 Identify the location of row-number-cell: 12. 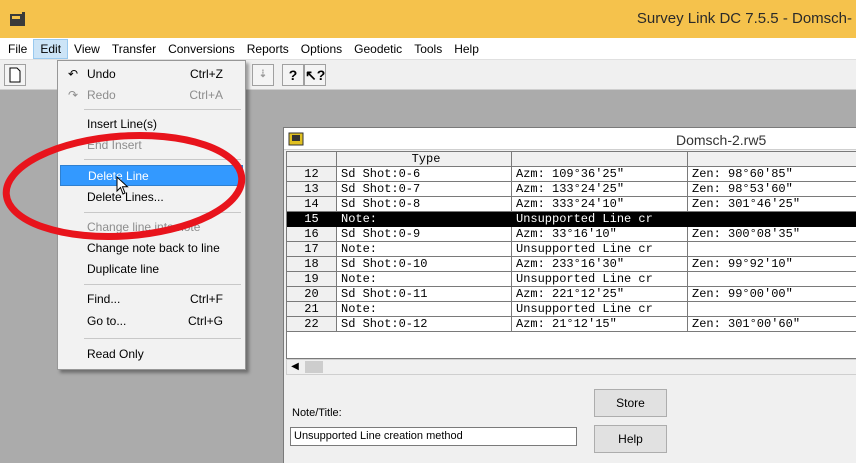
(312, 174).